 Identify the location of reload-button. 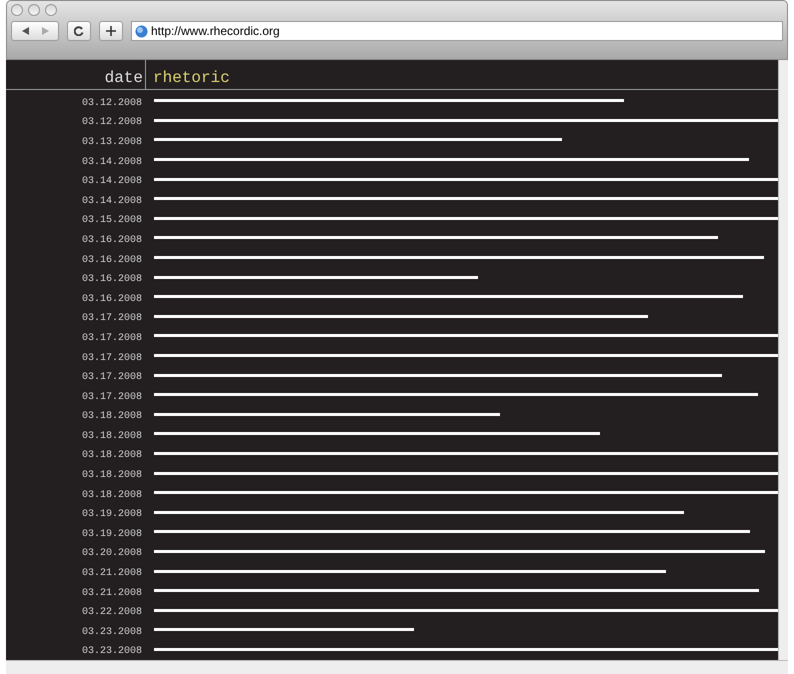
(79, 31).